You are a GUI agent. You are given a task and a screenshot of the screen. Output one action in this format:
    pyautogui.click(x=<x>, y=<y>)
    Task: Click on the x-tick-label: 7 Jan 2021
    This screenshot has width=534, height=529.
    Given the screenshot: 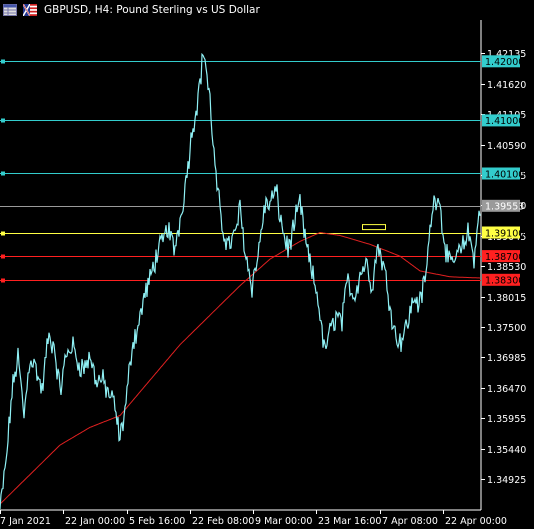 What is the action you would take?
    pyautogui.click(x=25, y=521)
    